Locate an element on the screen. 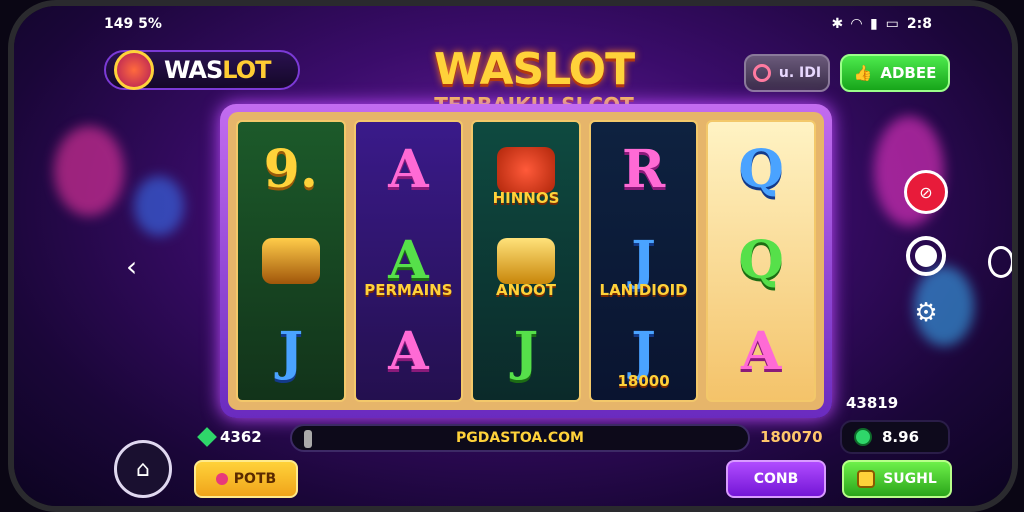 The image size is (1024, 512). record-button is located at coordinates (926, 256).